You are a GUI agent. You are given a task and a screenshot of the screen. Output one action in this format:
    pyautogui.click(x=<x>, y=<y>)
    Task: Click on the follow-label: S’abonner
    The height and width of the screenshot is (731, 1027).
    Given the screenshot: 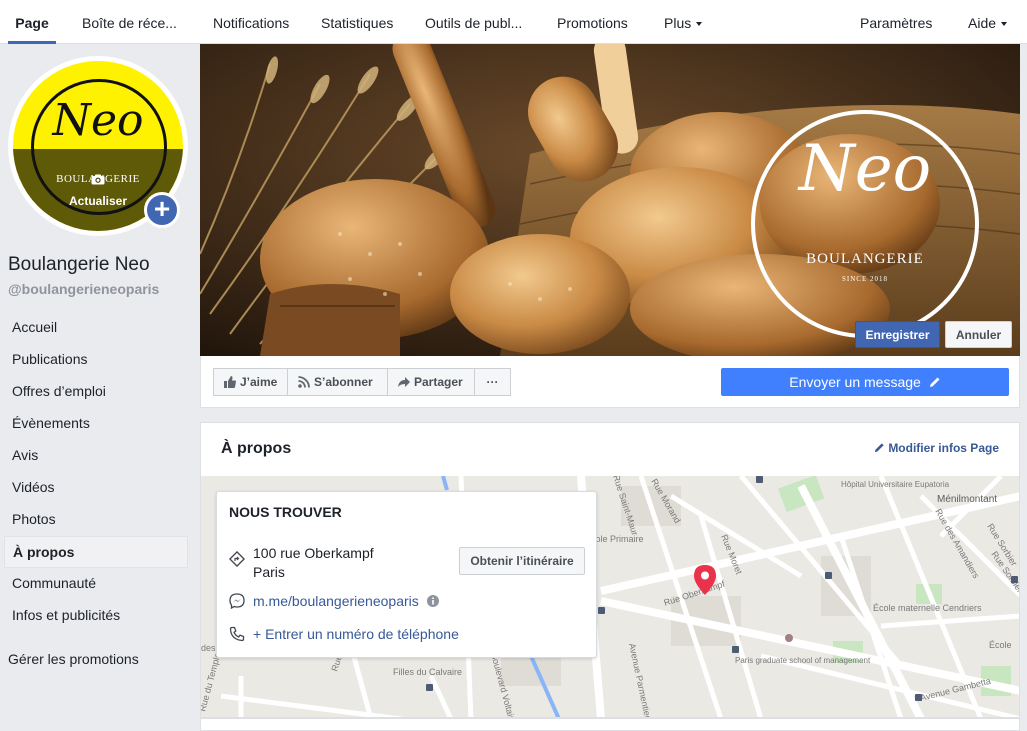 What is the action you would take?
    pyautogui.click(x=343, y=382)
    